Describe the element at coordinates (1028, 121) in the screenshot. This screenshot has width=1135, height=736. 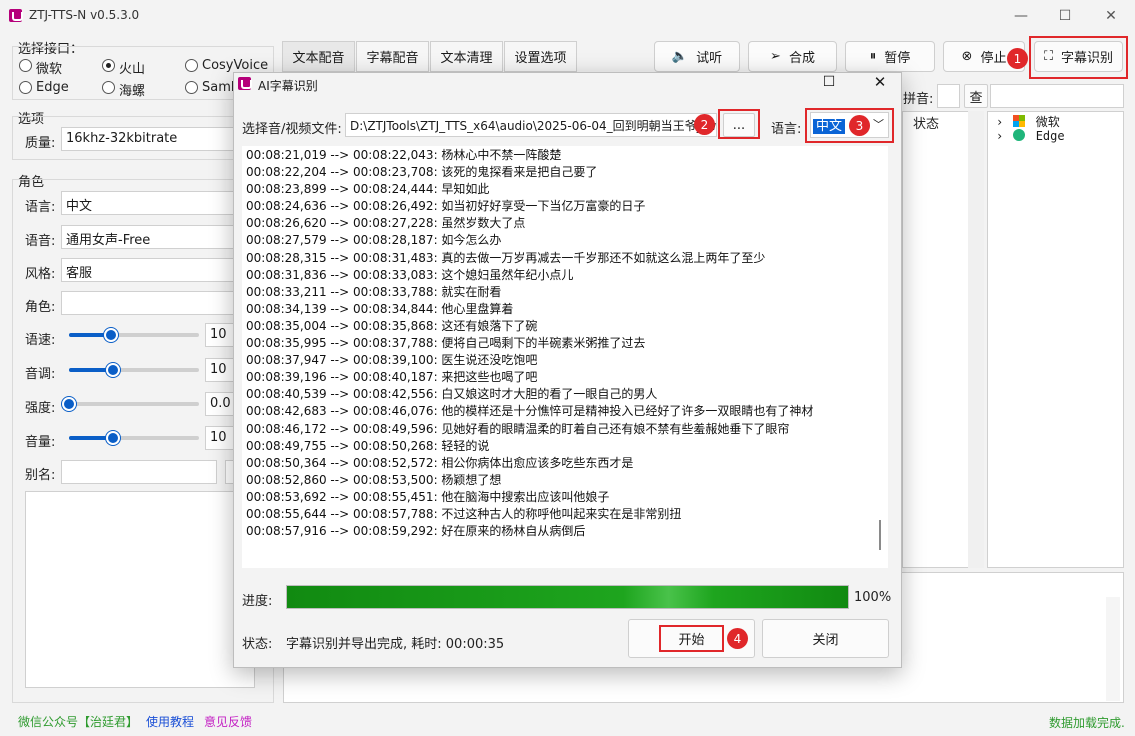
I see `tree-item-microsoft: › 微软` at that location.